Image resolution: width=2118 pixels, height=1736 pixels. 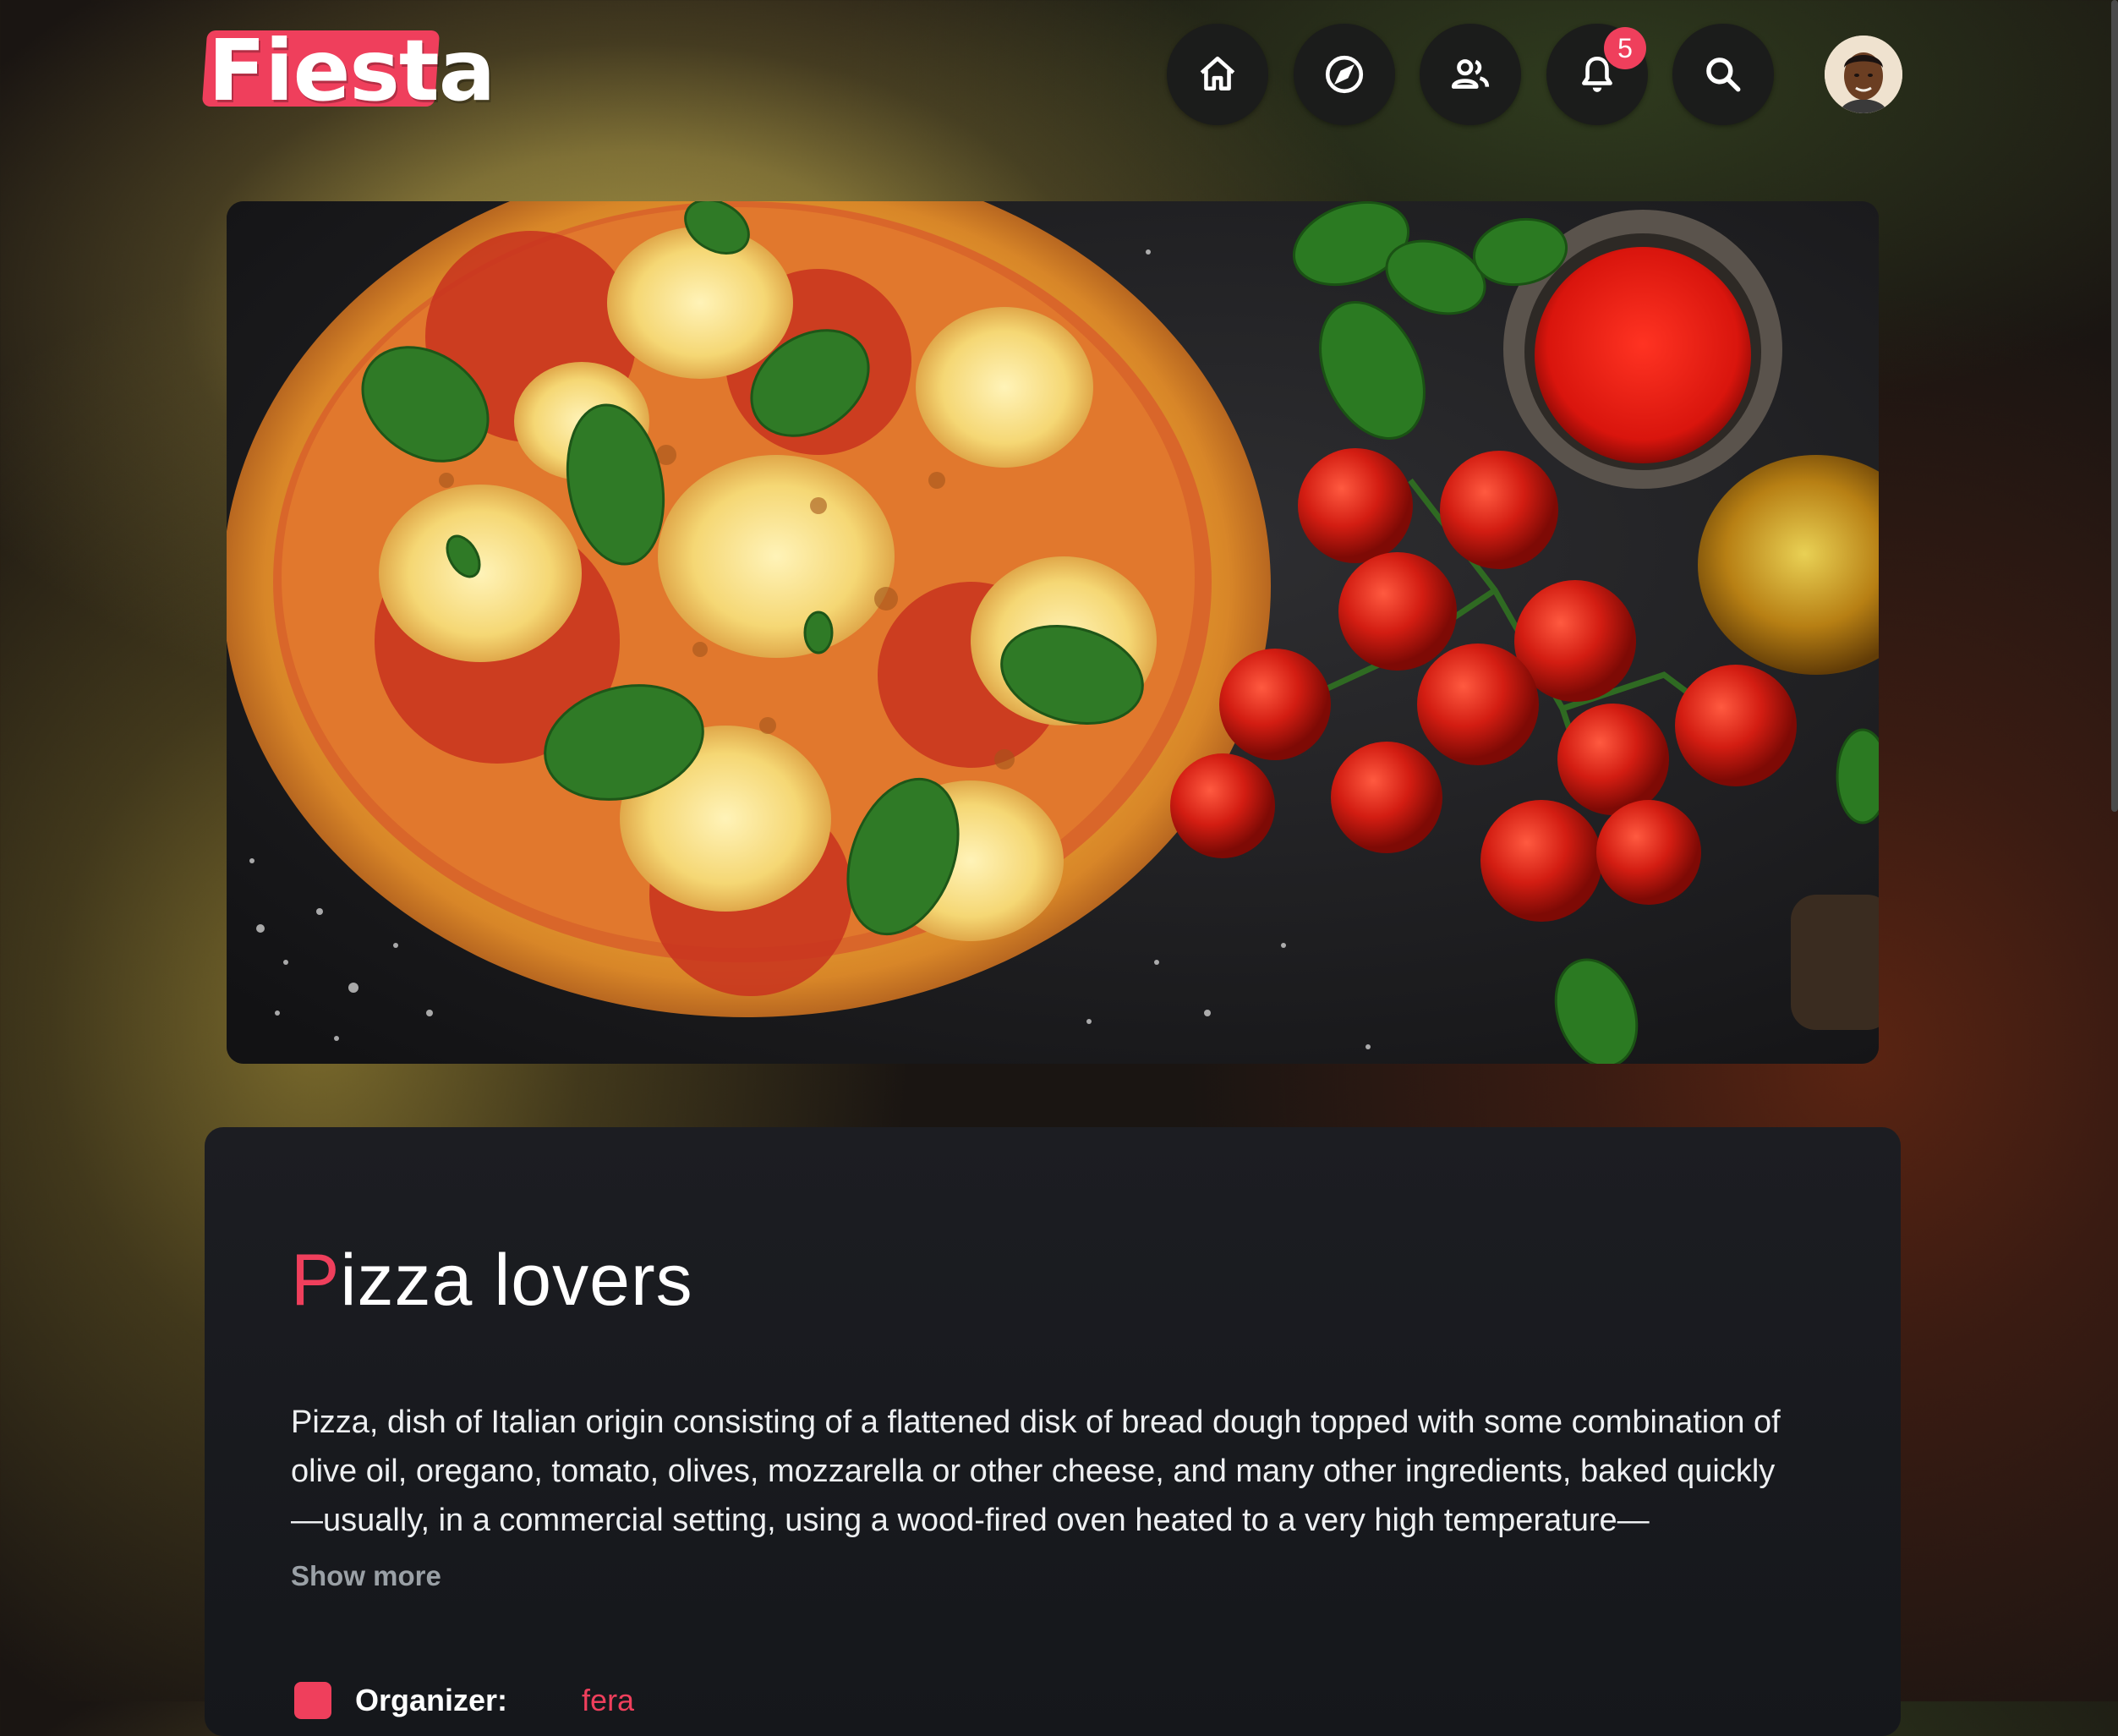 I want to click on people-icon, so click(x=1470, y=74).